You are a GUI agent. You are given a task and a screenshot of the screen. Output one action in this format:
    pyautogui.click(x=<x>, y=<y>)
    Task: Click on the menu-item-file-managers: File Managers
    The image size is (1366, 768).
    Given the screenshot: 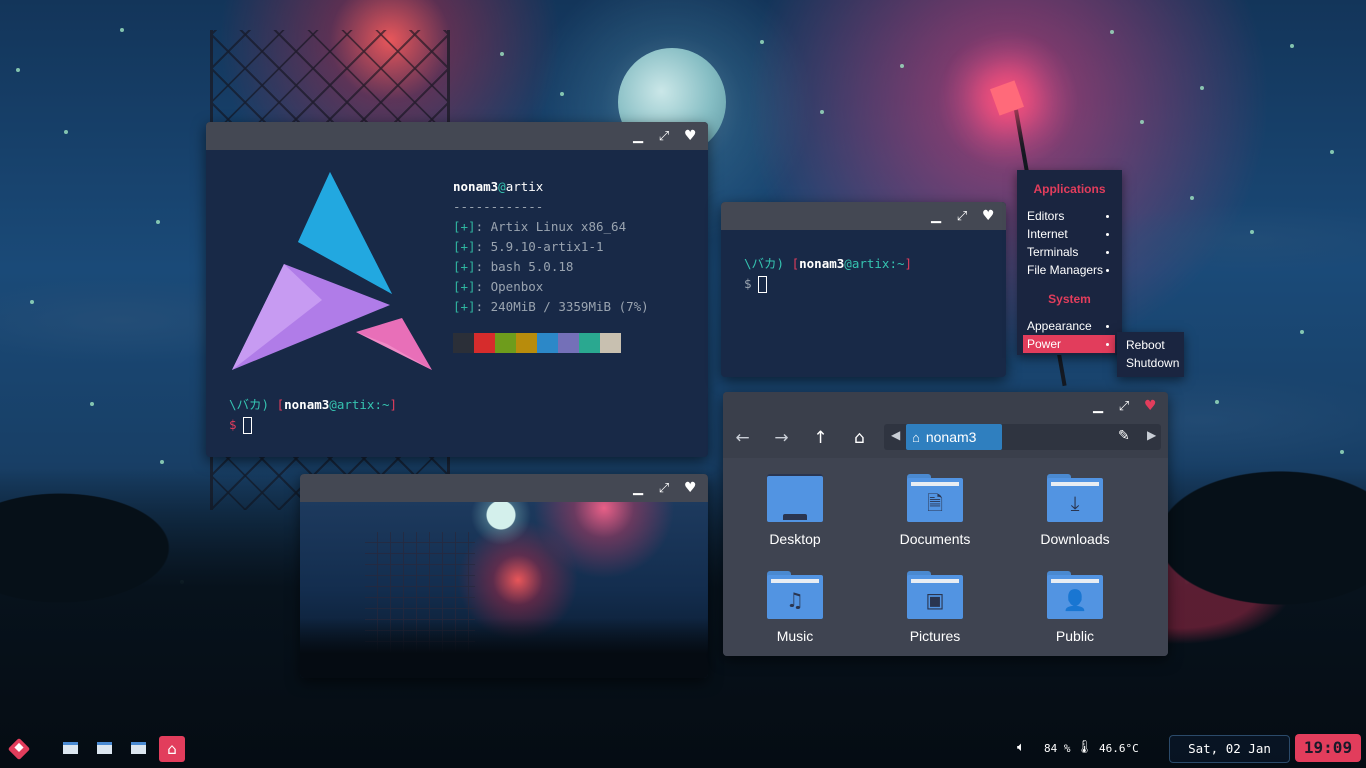 What is the action you would take?
    pyautogui.click(x=1069, y=270)
    